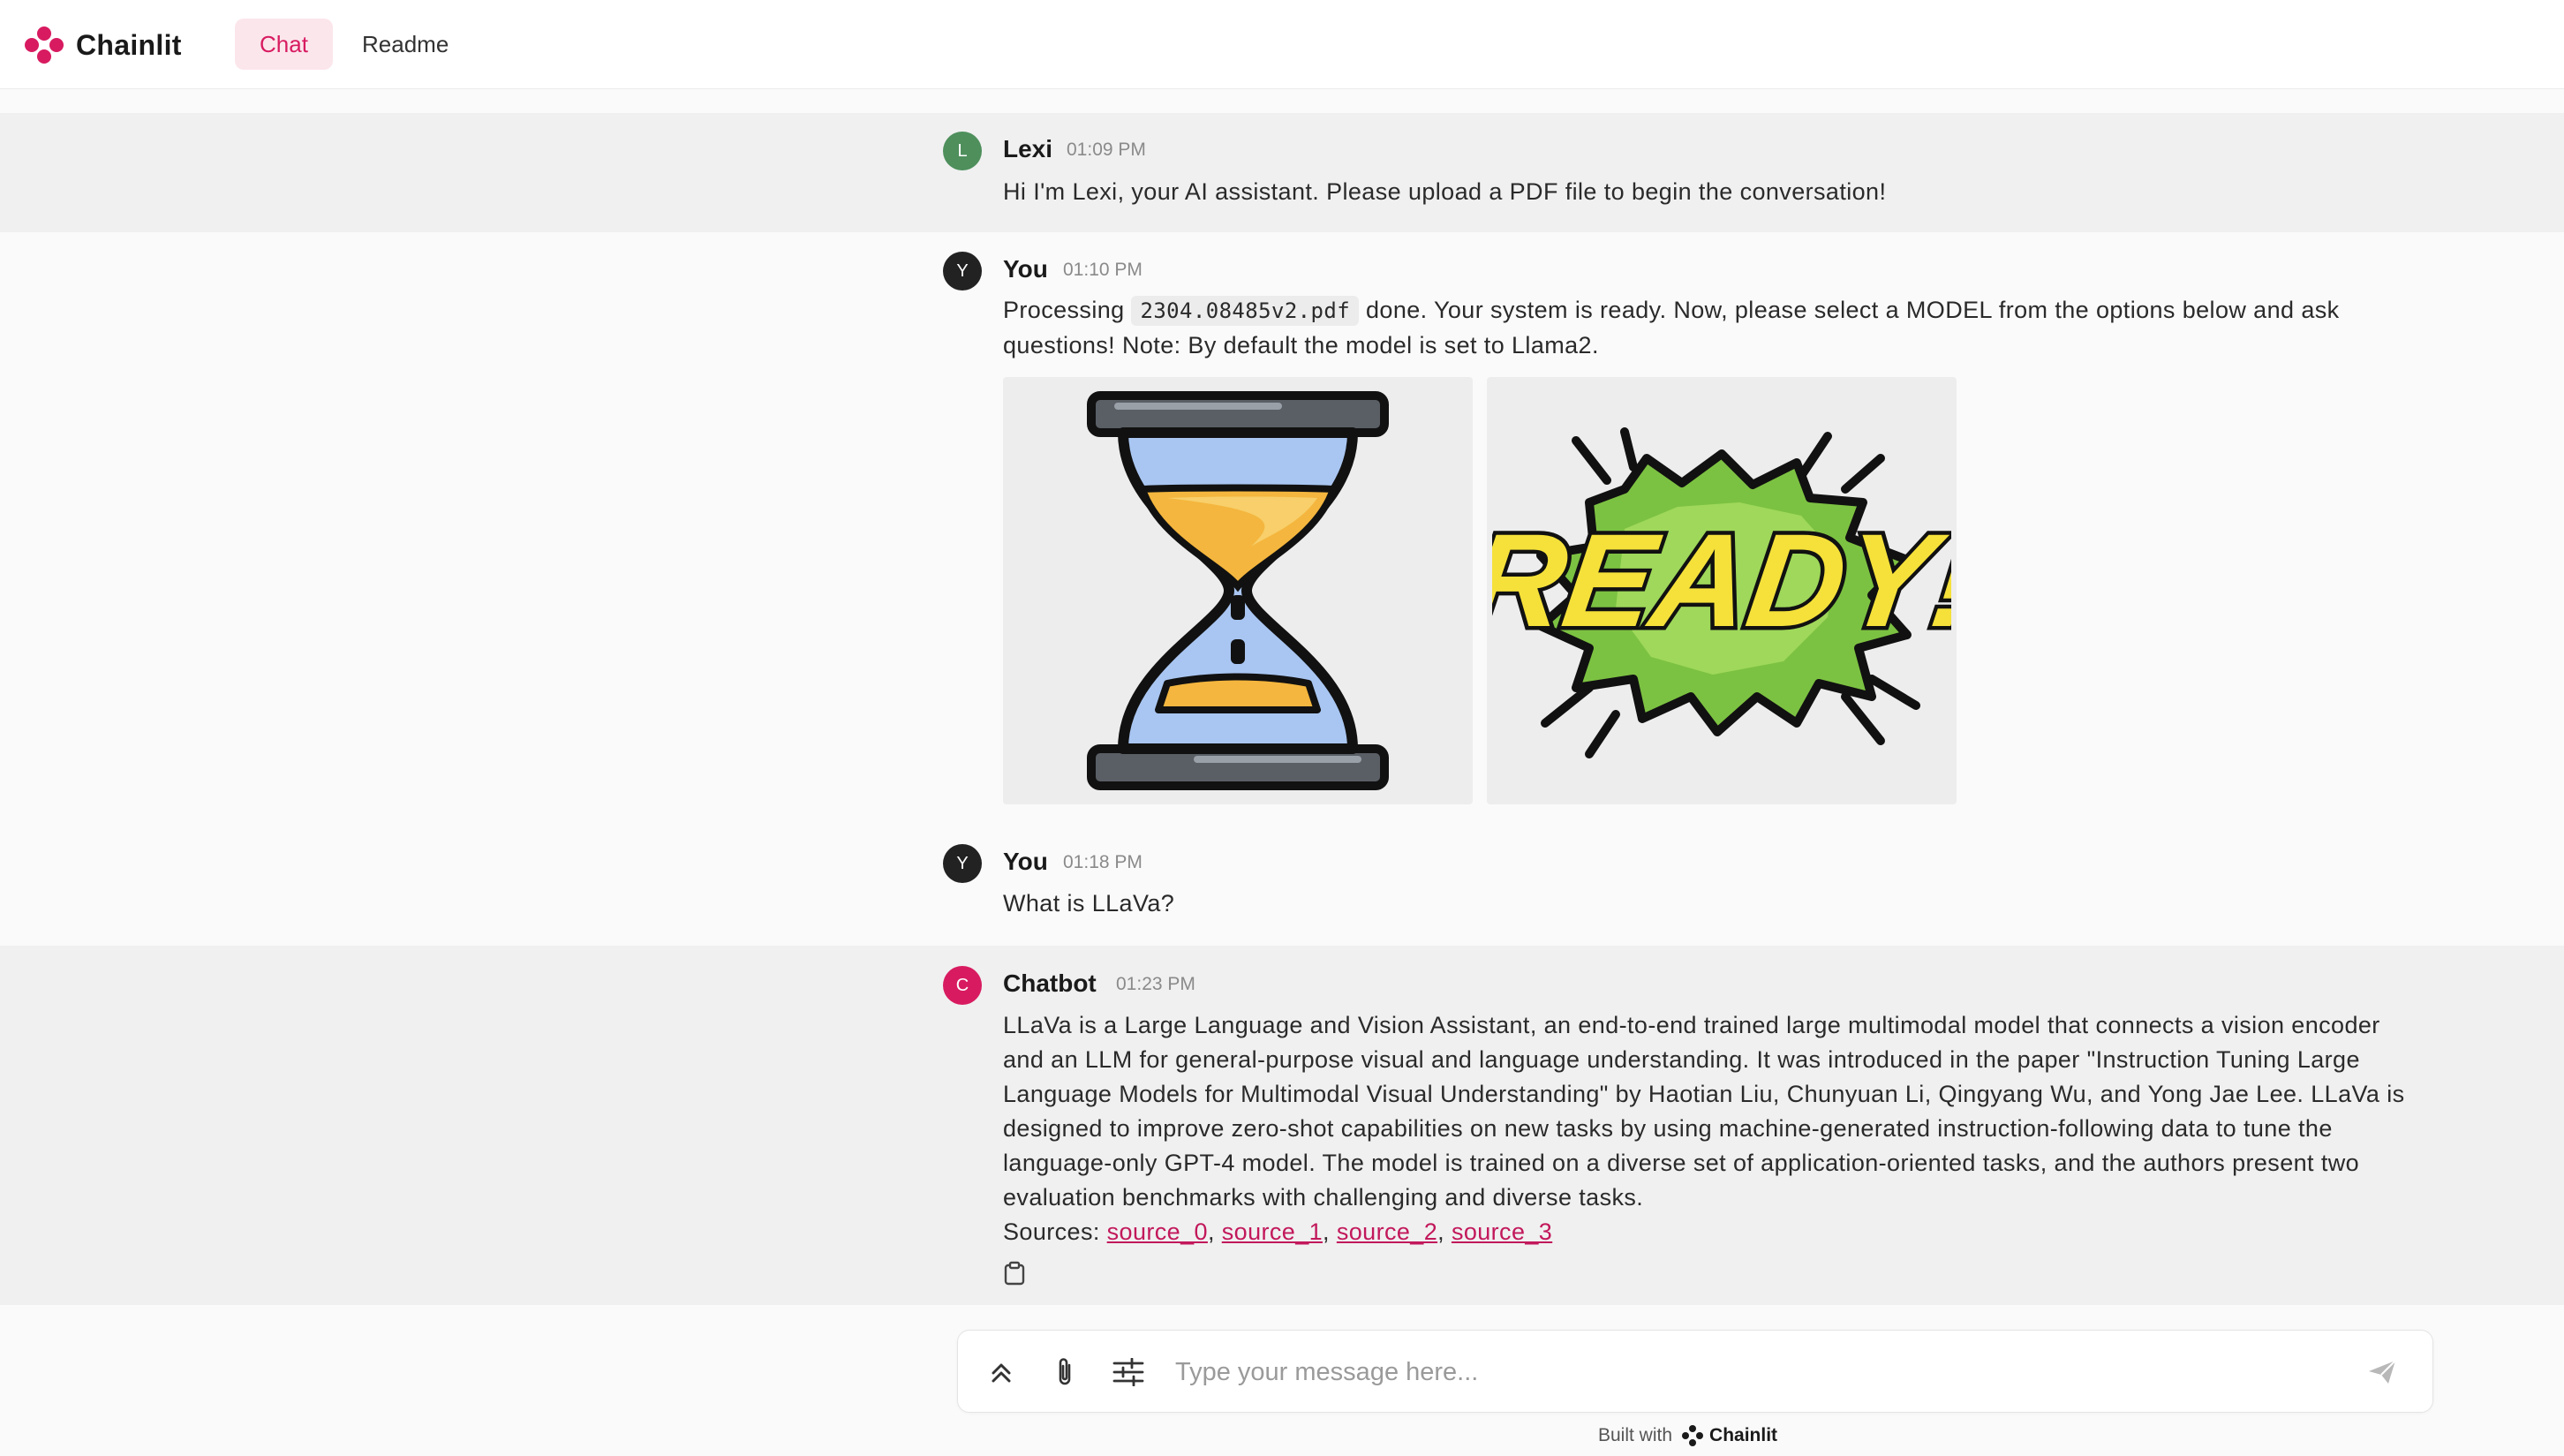 This screenshot has height=1456, width=2564. I want to click on hourglass-icon, so click(1238, 590).